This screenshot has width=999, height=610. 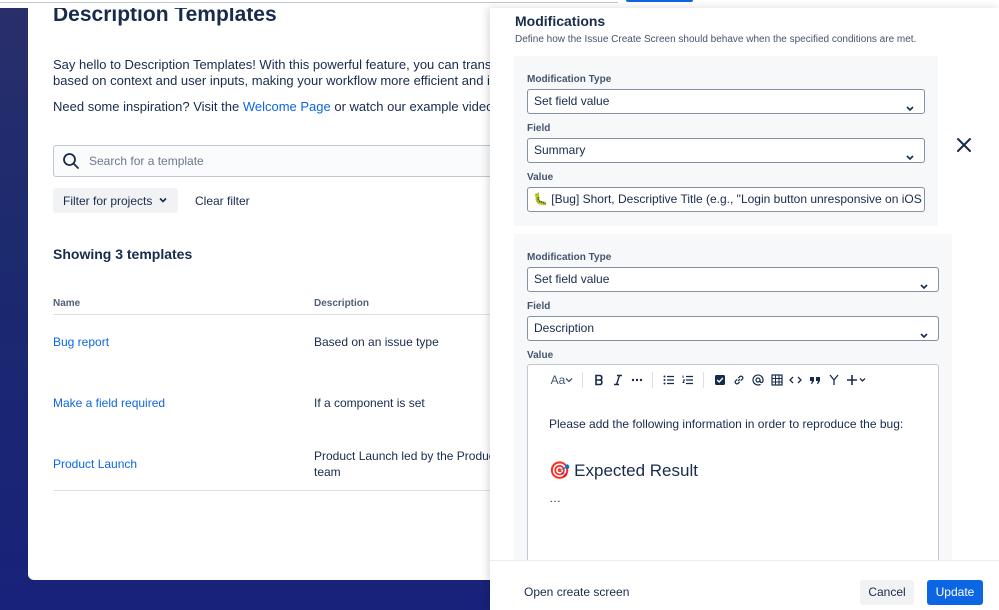 I want to click on editor-toolbar: Aa, so click(x=733, y=380).